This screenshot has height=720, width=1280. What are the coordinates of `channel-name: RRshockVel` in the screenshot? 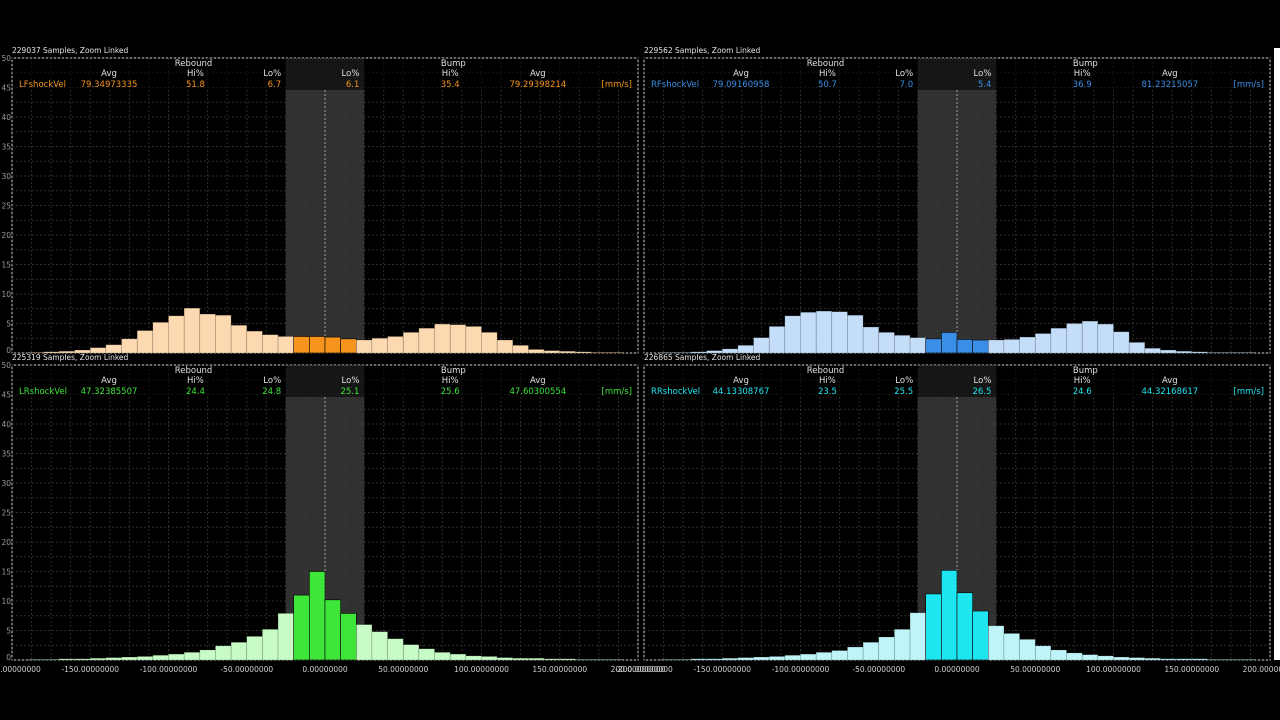 It's located at (675, 392).